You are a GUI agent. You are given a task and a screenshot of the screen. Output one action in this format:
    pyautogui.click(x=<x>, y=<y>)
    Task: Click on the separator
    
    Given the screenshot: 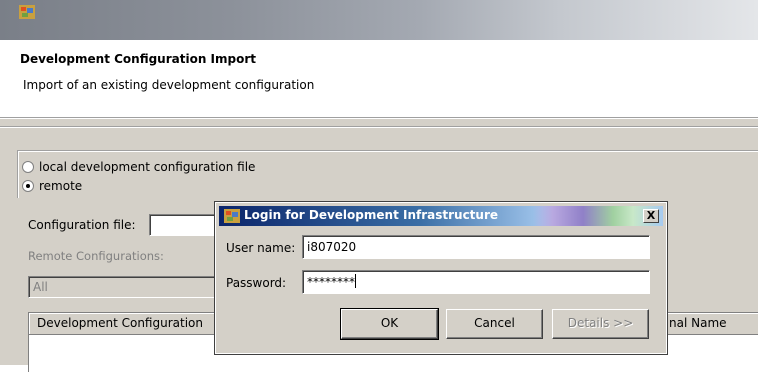 What is the action you would take?
    pyautogui.click(x=379, y=127)
    